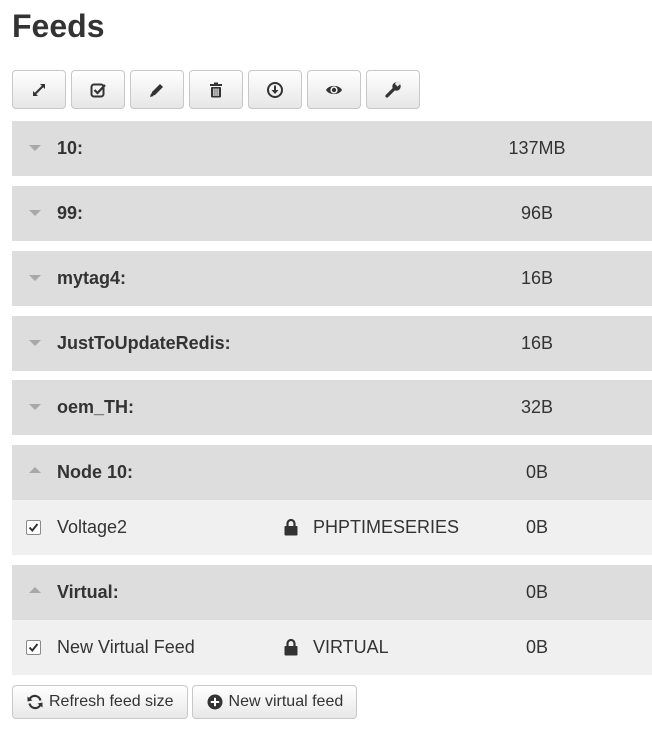 Image resolution: width=652 pixels, height=754 pixels. I want to click on expand-icon, so click(39, 89).